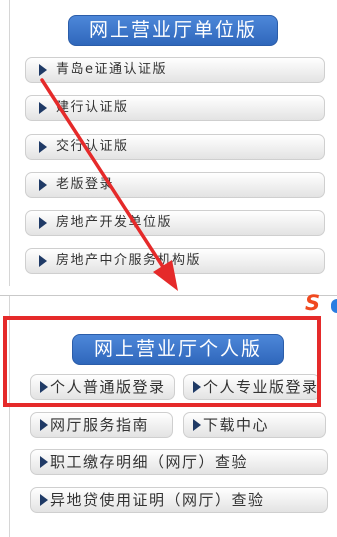  Describe the element at coordinates (149, 462) in the screenshot. I see `button-label: 职工缴存明细（网厅）查验` at that location.